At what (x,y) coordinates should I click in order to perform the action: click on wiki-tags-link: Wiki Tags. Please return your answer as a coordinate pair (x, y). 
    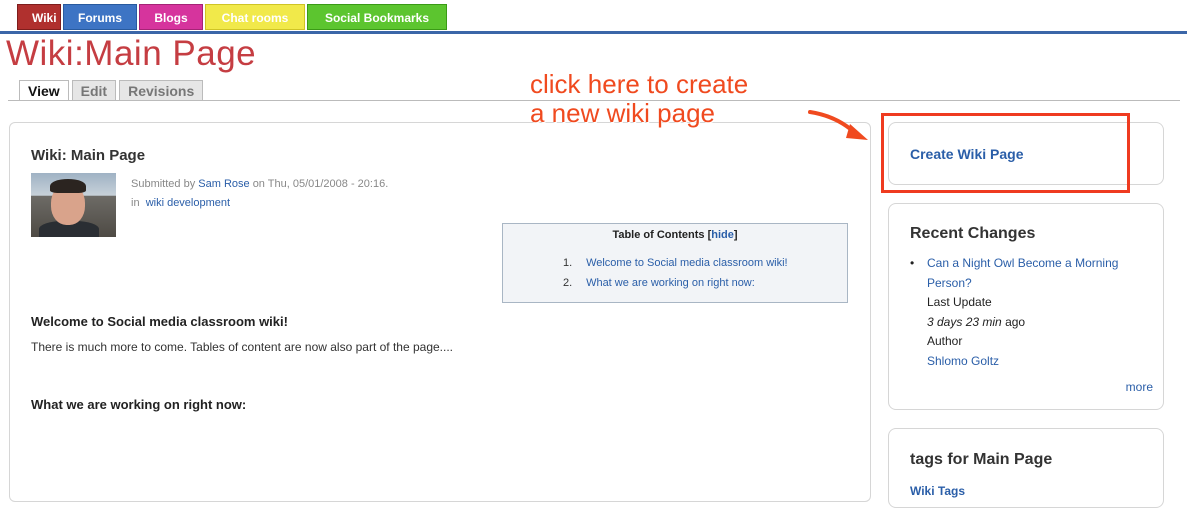
    Looking at the image, I should click on (937, 491).